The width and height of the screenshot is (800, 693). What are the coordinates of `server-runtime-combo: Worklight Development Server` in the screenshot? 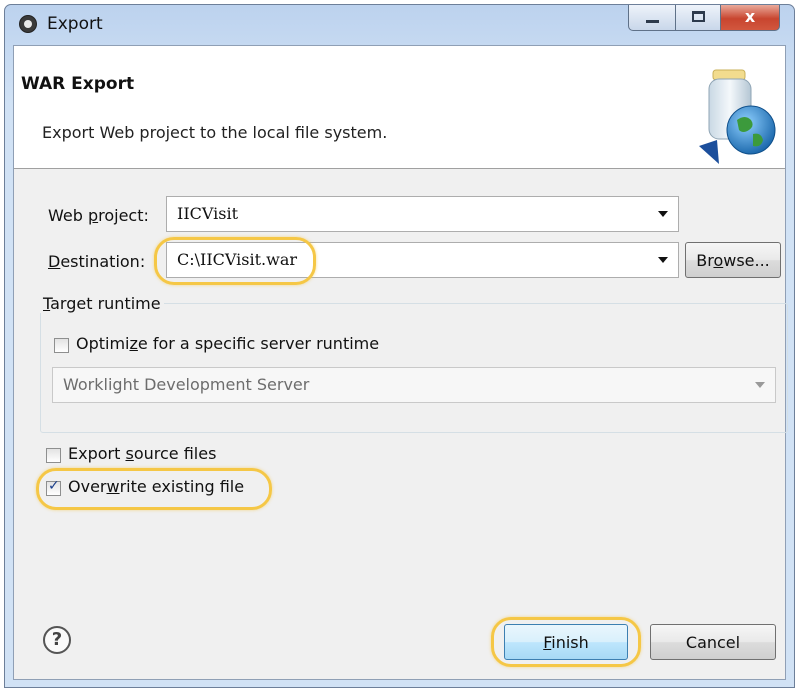 It's located at (414, 385).